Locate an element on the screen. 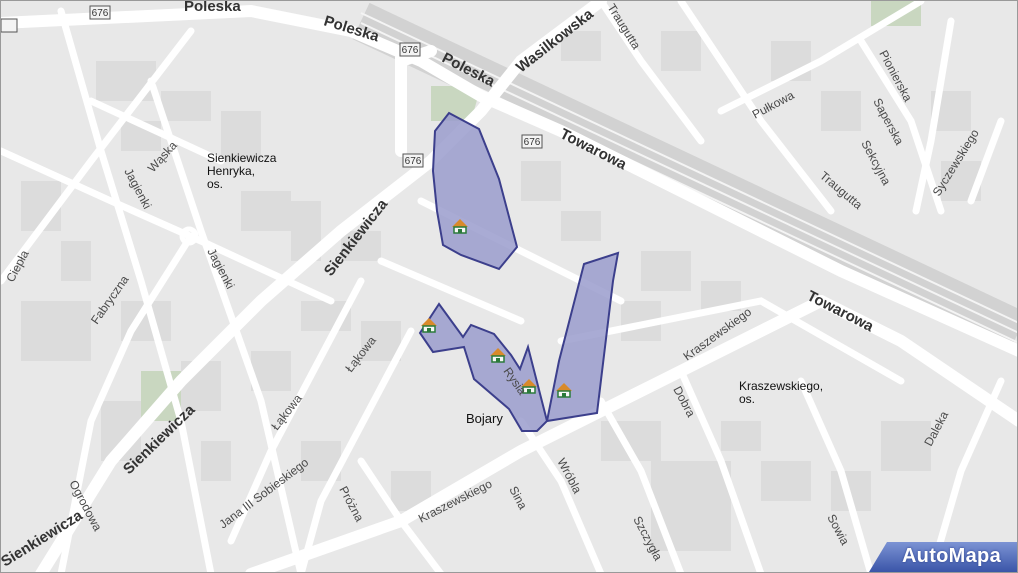  automapa-logo: AutoMapa is located at coordinates (943, 557).